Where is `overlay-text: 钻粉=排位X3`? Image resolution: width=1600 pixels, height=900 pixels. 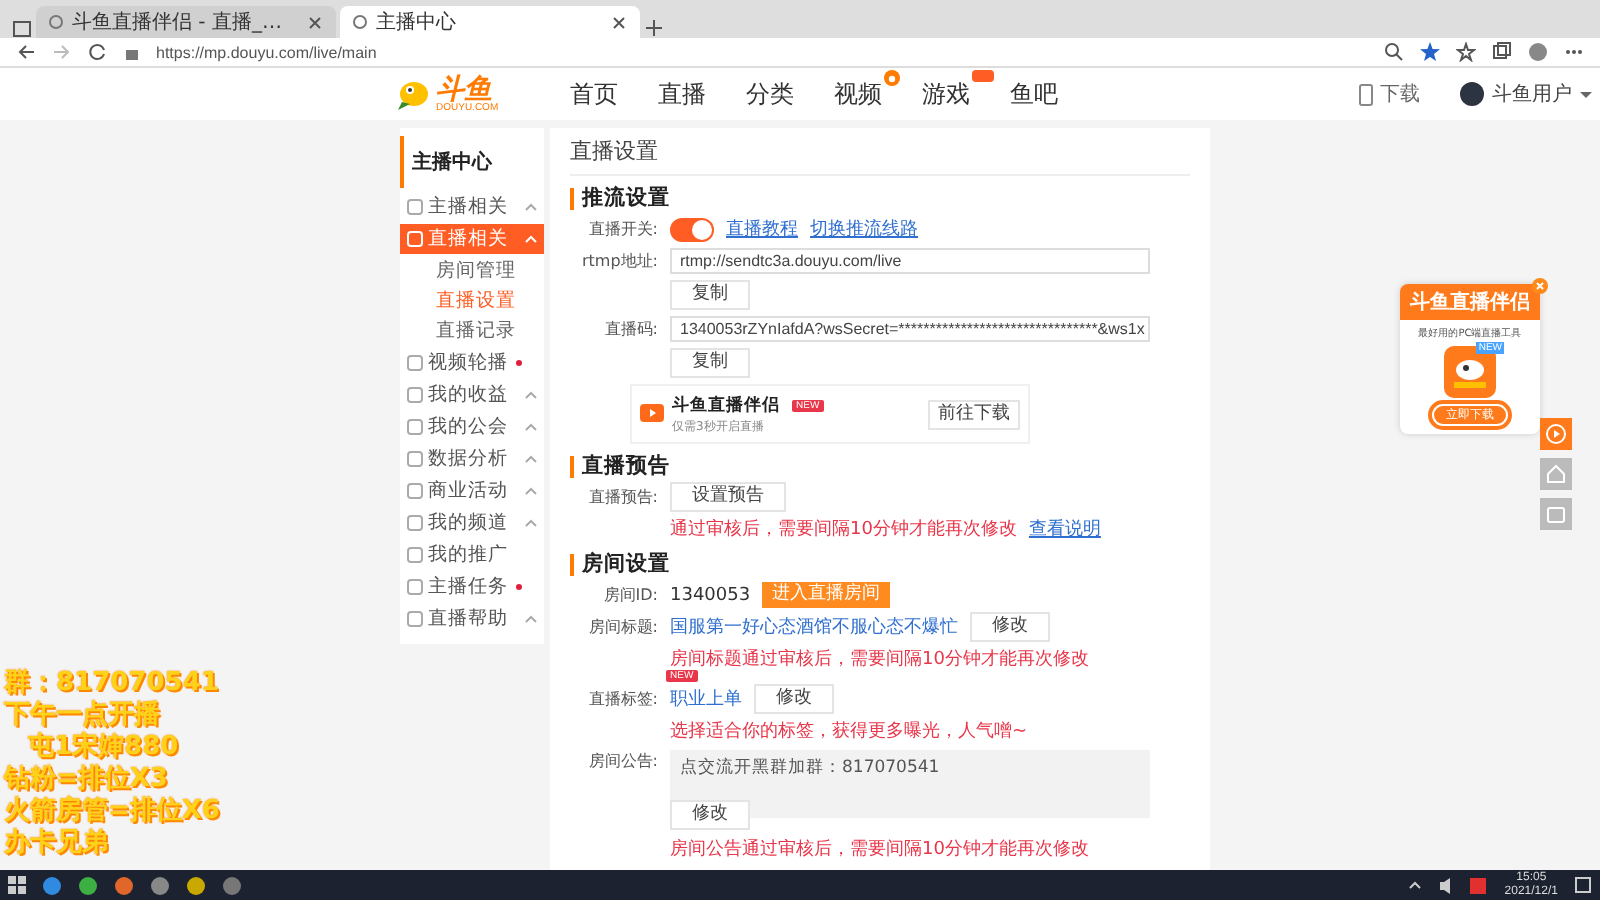 overlay-text: 钻粉=排位X3 is located at coordinates (87, 779).